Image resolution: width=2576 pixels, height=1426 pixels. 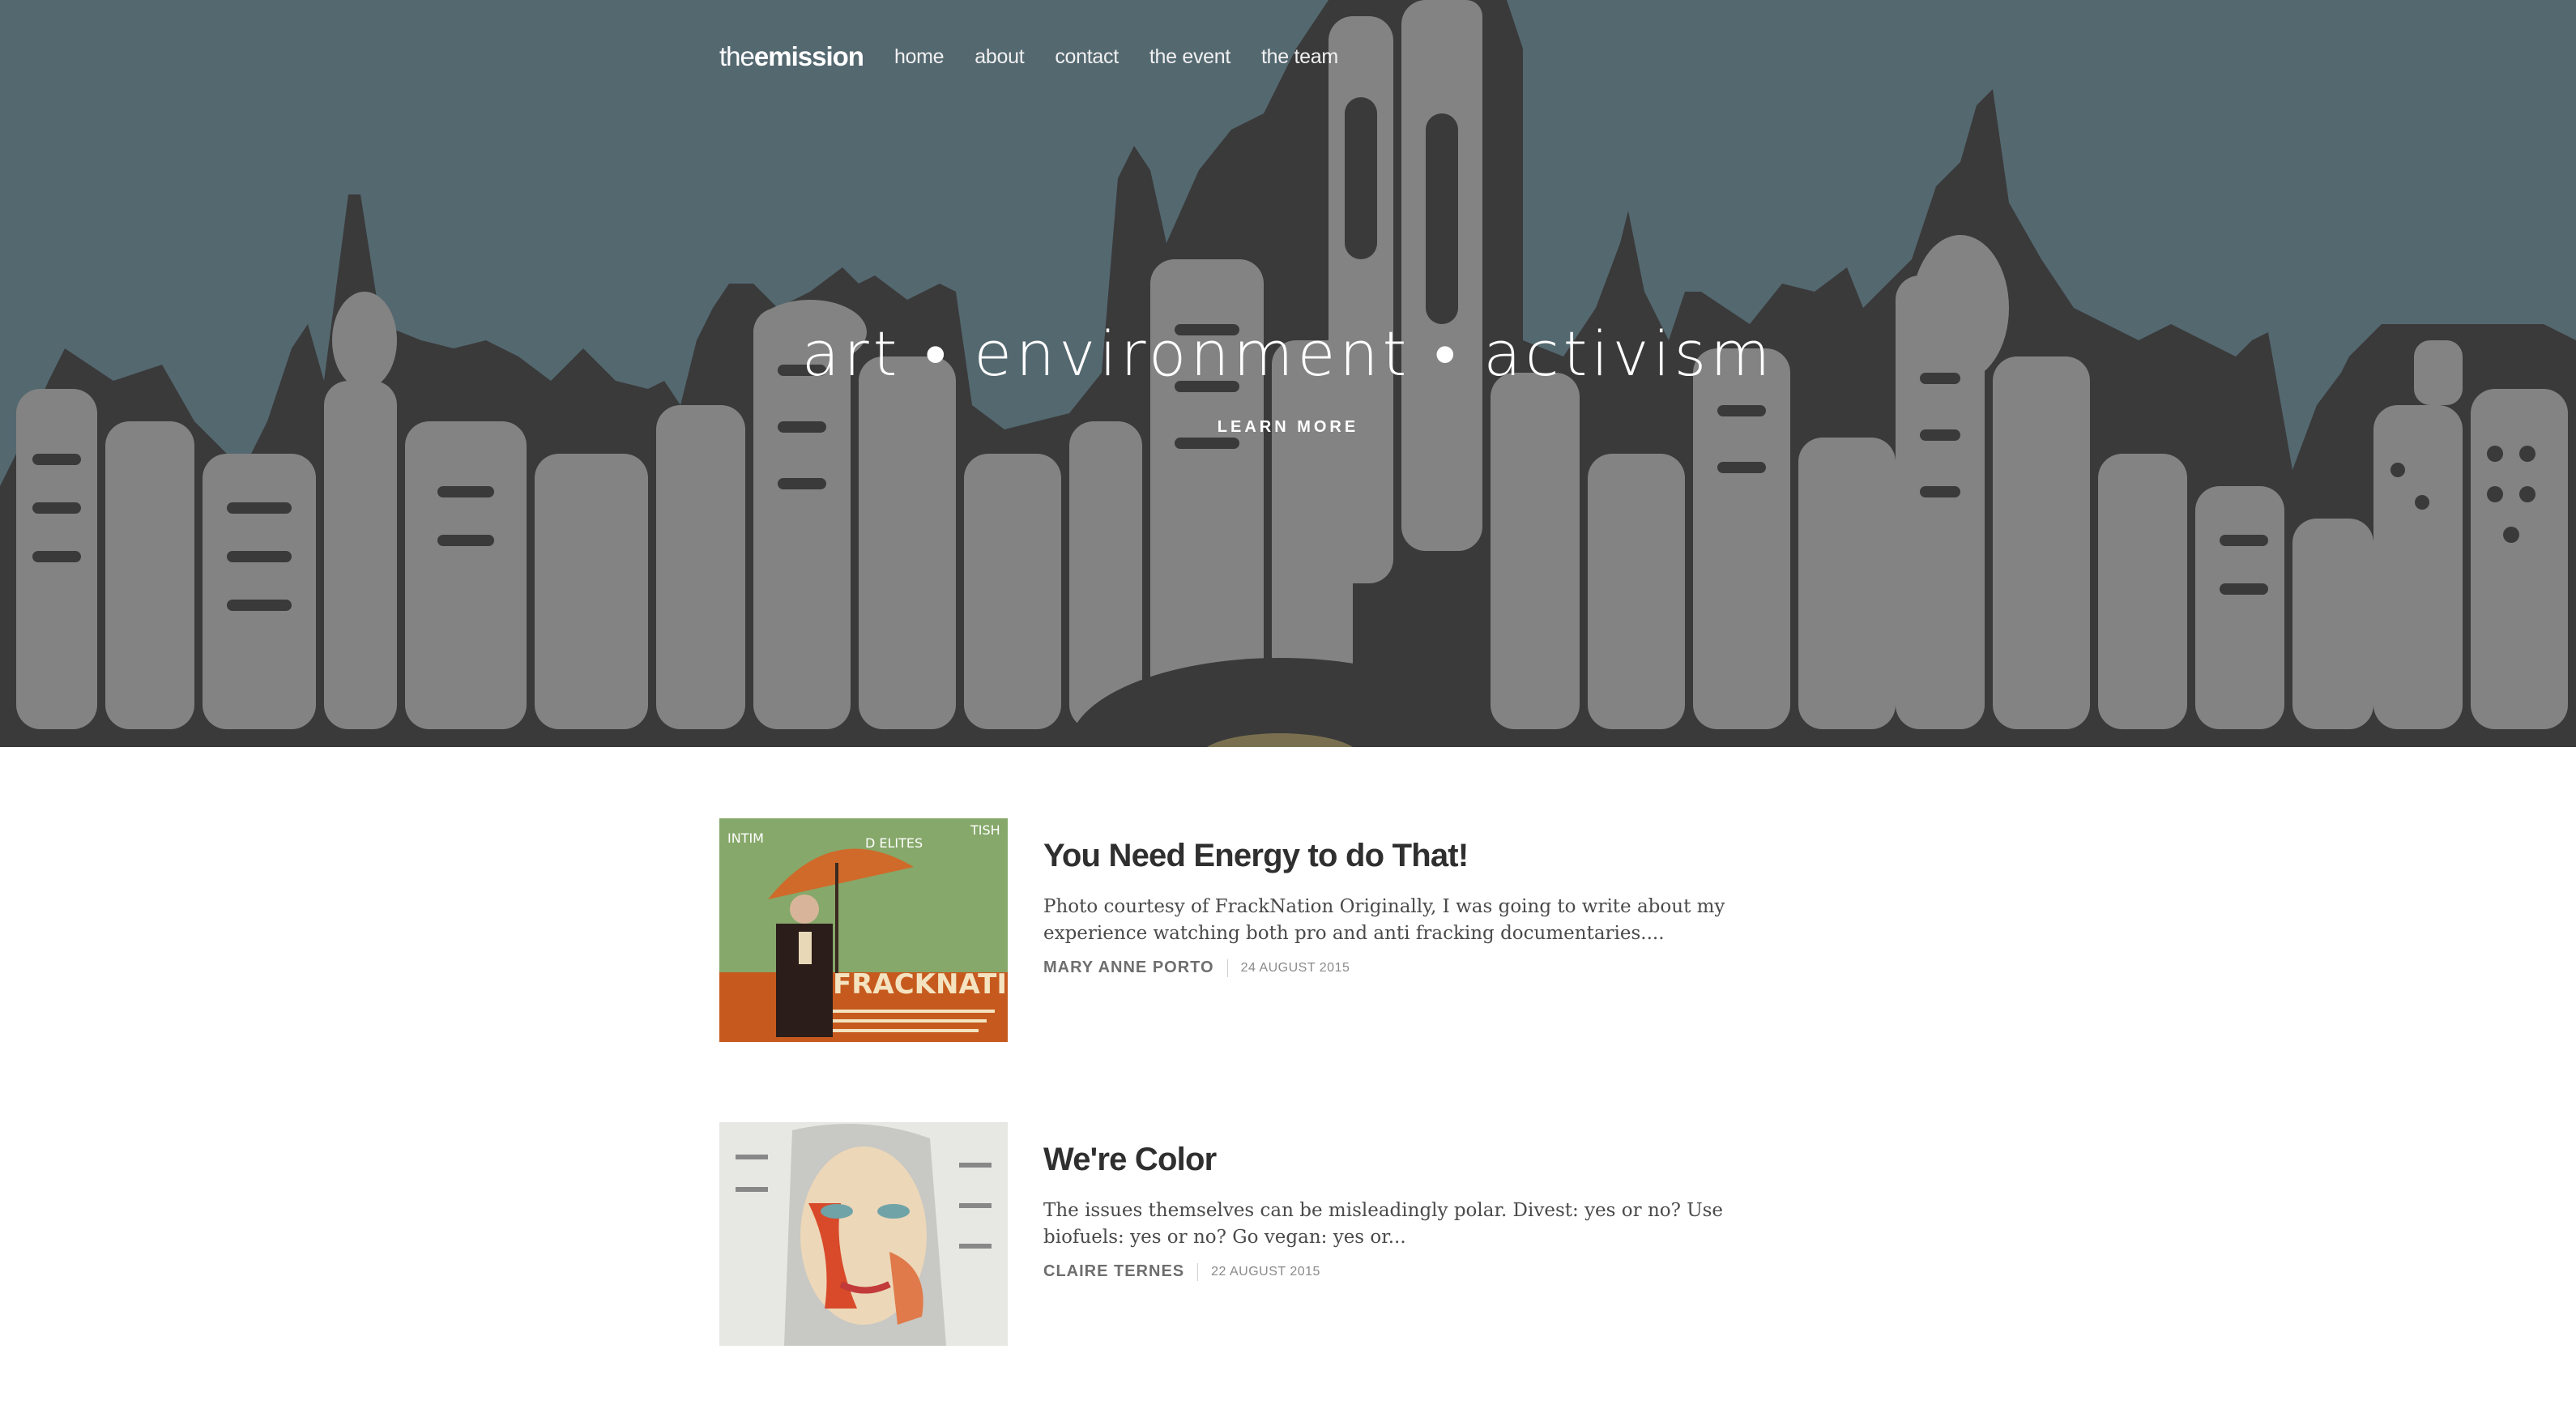 I want to click on logo-the: the, so click(x=737, y=56).